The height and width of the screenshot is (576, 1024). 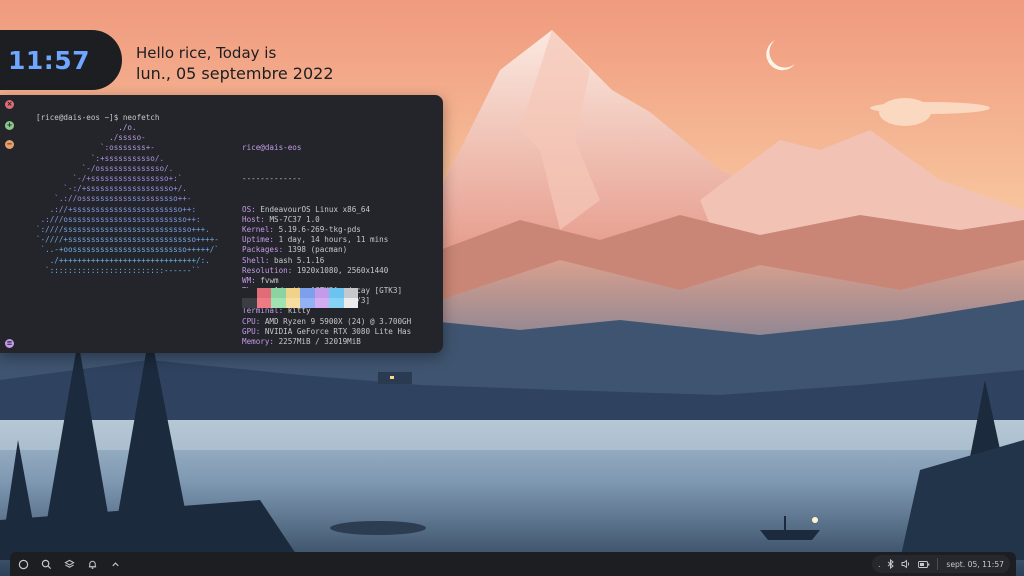 I want to click on window-menu-button: ≡, so click(x=9, y=343).